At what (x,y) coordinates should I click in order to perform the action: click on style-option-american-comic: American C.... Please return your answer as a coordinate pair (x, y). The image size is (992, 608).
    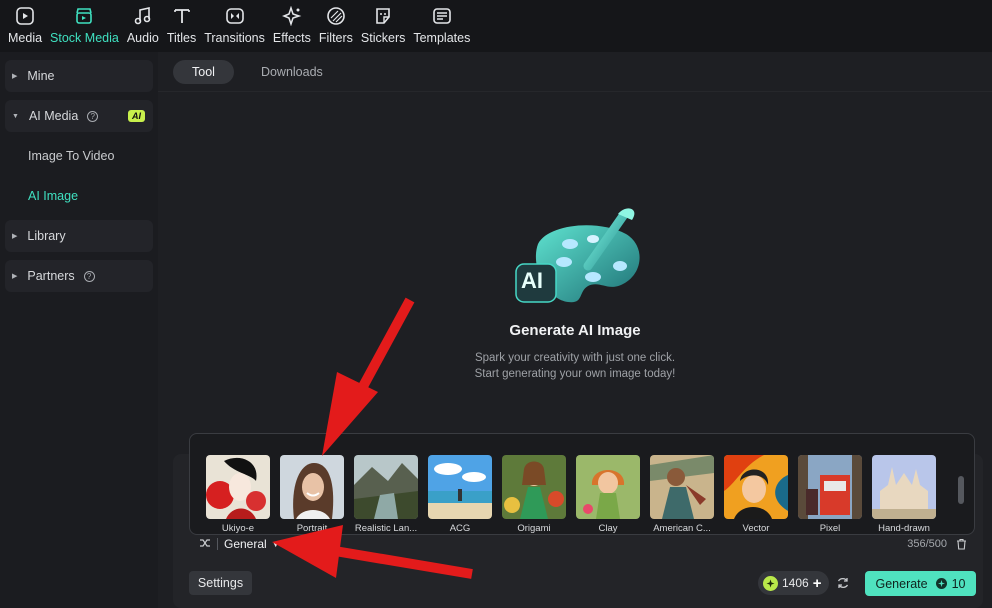
    Looking at the image, I should click on (682, 494).